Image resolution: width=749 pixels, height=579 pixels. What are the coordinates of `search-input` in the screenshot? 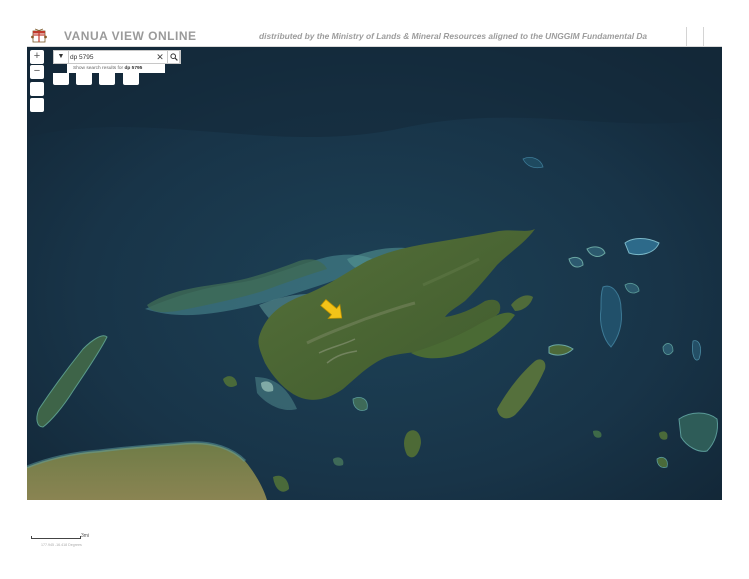 It's located at (116, 57).